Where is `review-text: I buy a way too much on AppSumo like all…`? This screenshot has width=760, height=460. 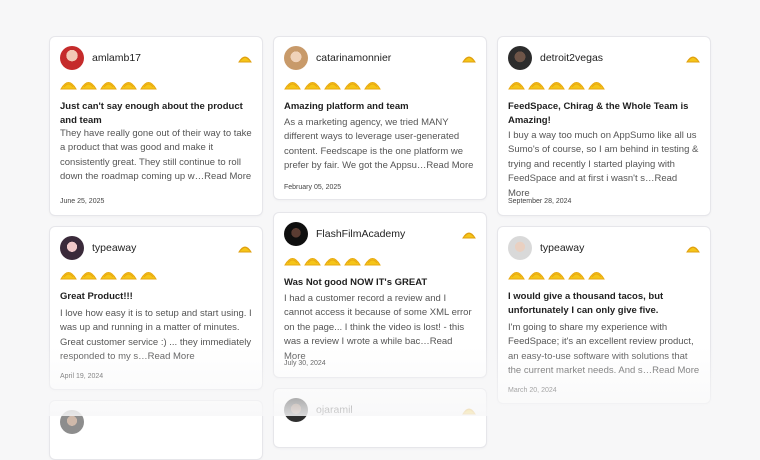
review-text: I buy a way too much on AppSumo like all… is located at coordinates (603, 164).